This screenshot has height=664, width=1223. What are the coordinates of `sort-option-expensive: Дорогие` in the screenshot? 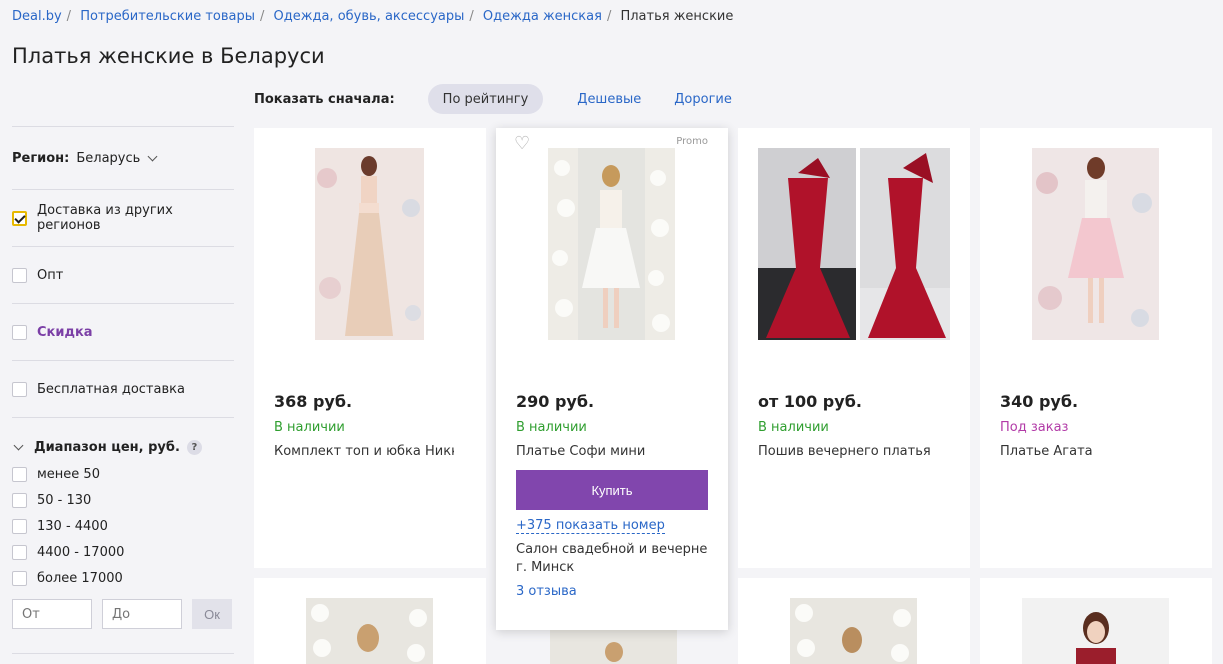 It's located at (703, 99).